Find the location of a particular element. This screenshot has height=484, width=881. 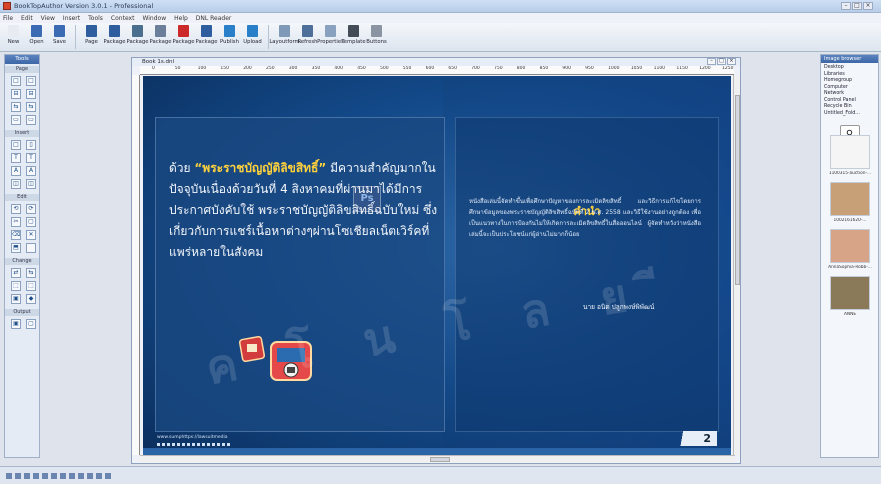

menu-help: Help is located at coordinates (181, 18).